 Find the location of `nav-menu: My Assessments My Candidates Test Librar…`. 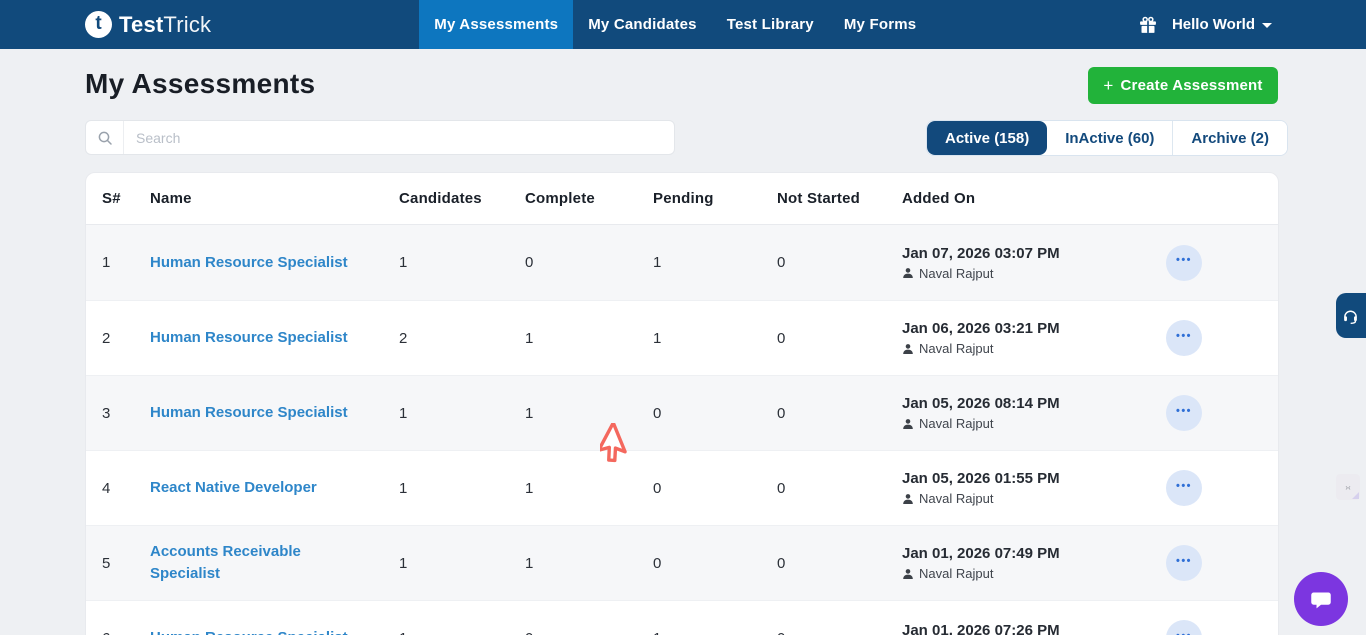

nav-menu: My Assessments My Candidates Test Librar… is located at coordinates (675, 24).